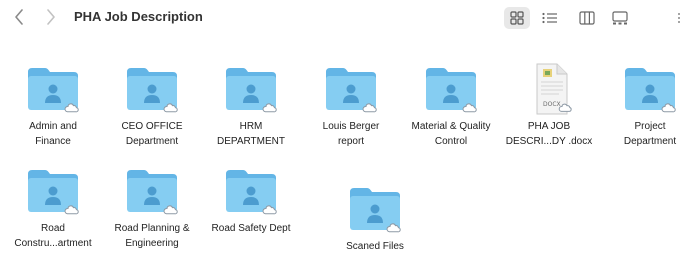  I want to click on folder-item: HRM DEPARTMENT, so click(251, 105).